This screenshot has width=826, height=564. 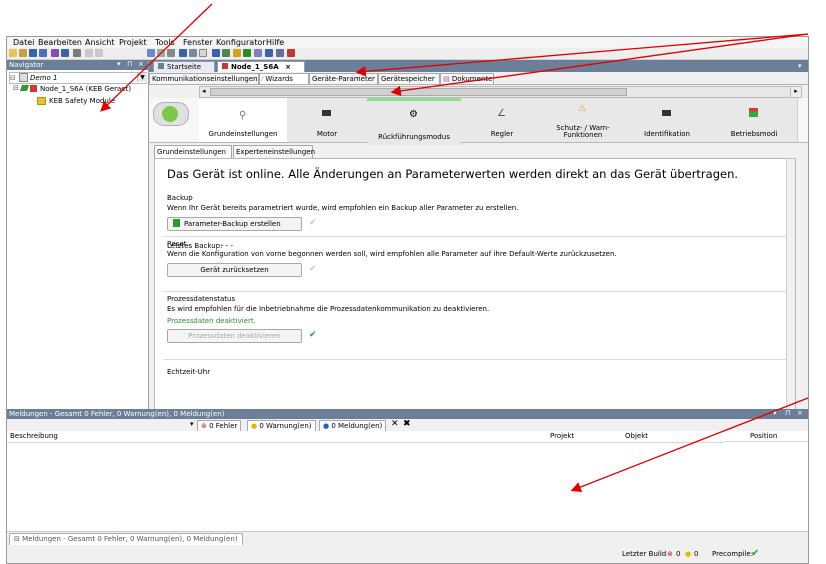 I want to click on chevron-down-icon: ▼, so click(x=142, y=77).